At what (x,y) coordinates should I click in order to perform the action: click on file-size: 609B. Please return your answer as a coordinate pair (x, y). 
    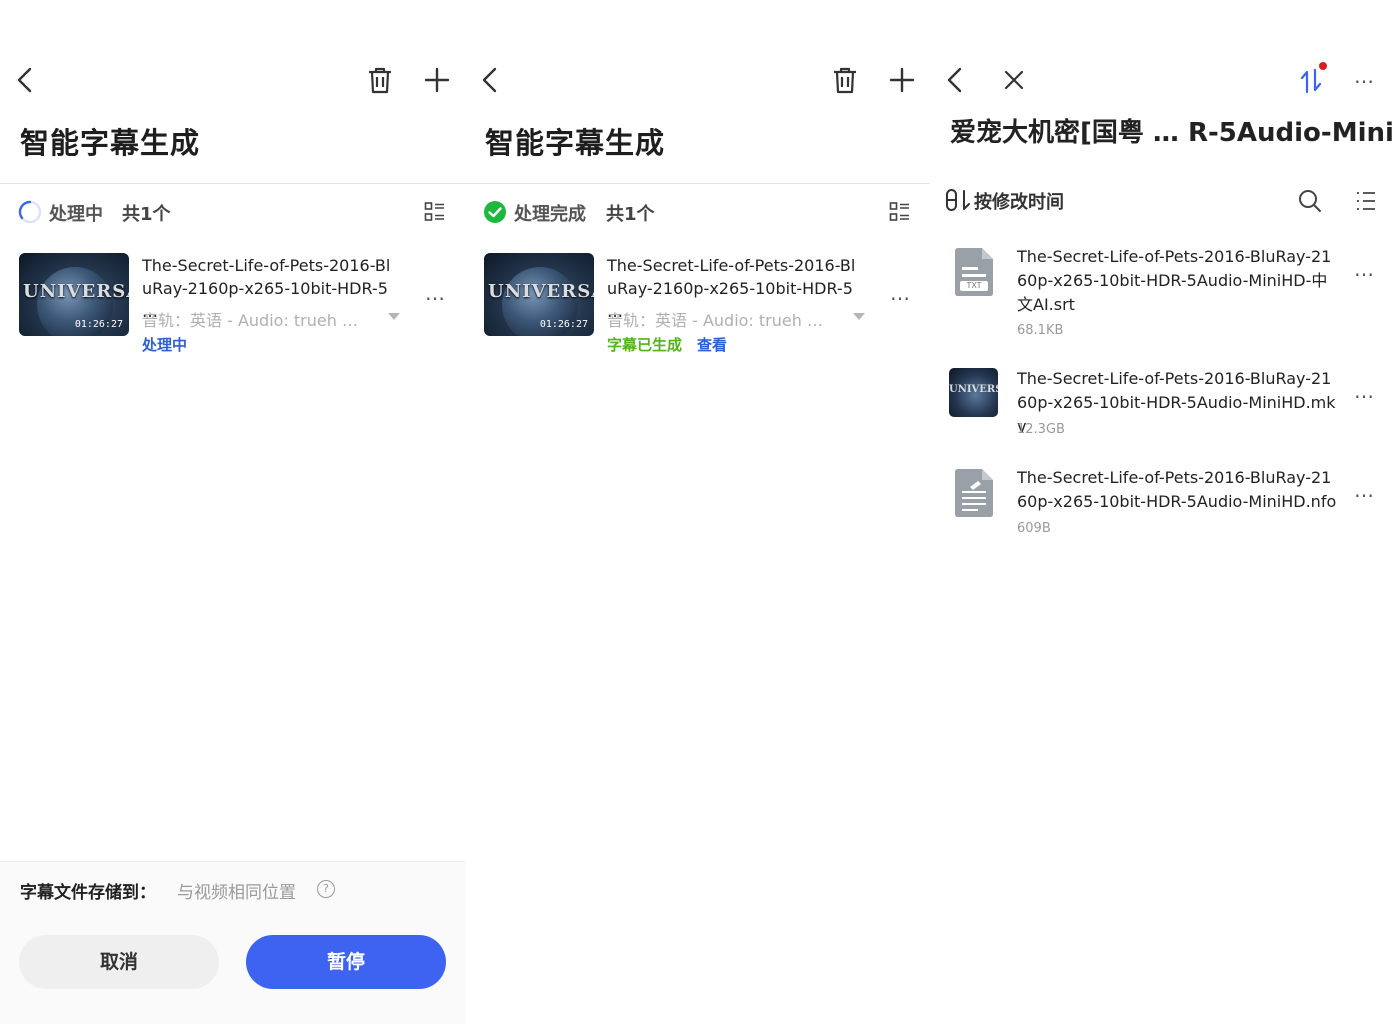
    Looking at the image, I should click on (1034, 528).